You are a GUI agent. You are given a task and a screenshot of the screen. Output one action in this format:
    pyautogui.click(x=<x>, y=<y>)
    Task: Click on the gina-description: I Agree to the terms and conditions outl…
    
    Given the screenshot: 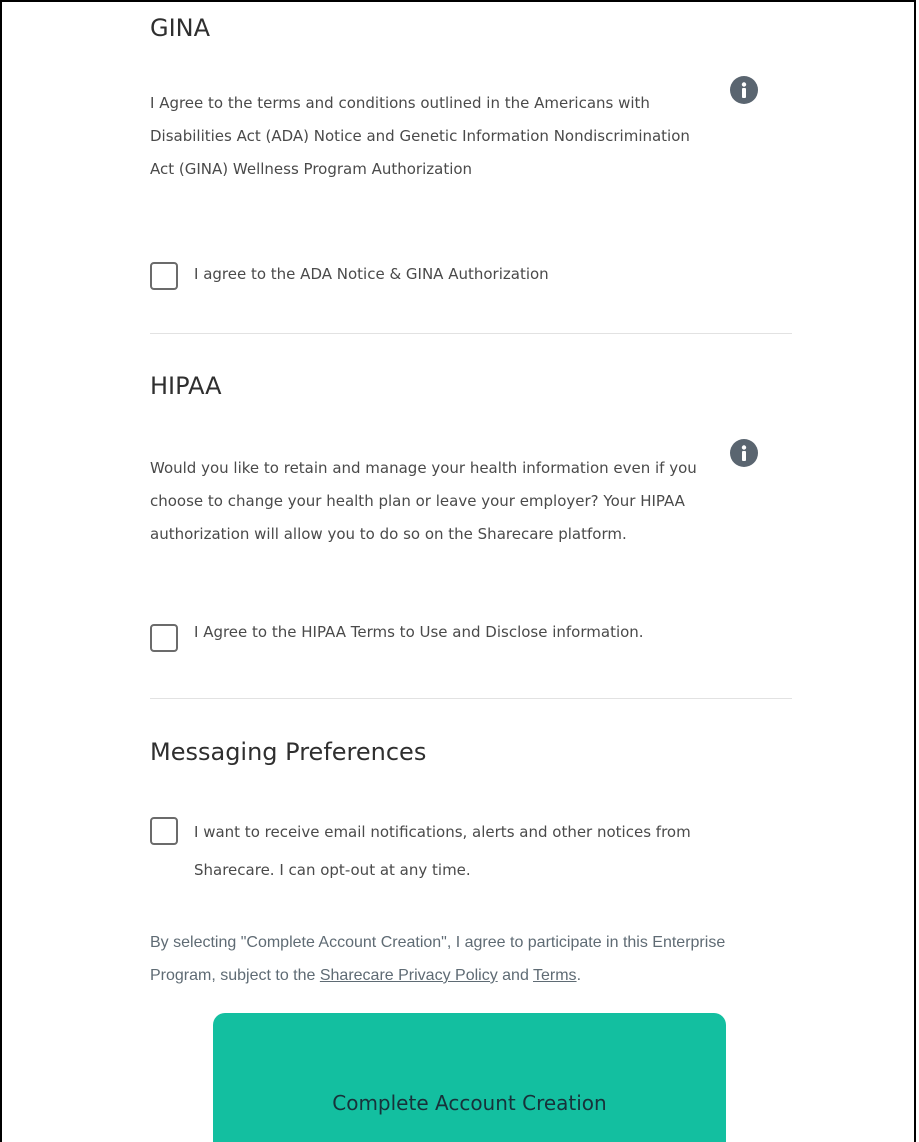 What is the action you would take?
    pyautogui.click(x=420, y=136)
    